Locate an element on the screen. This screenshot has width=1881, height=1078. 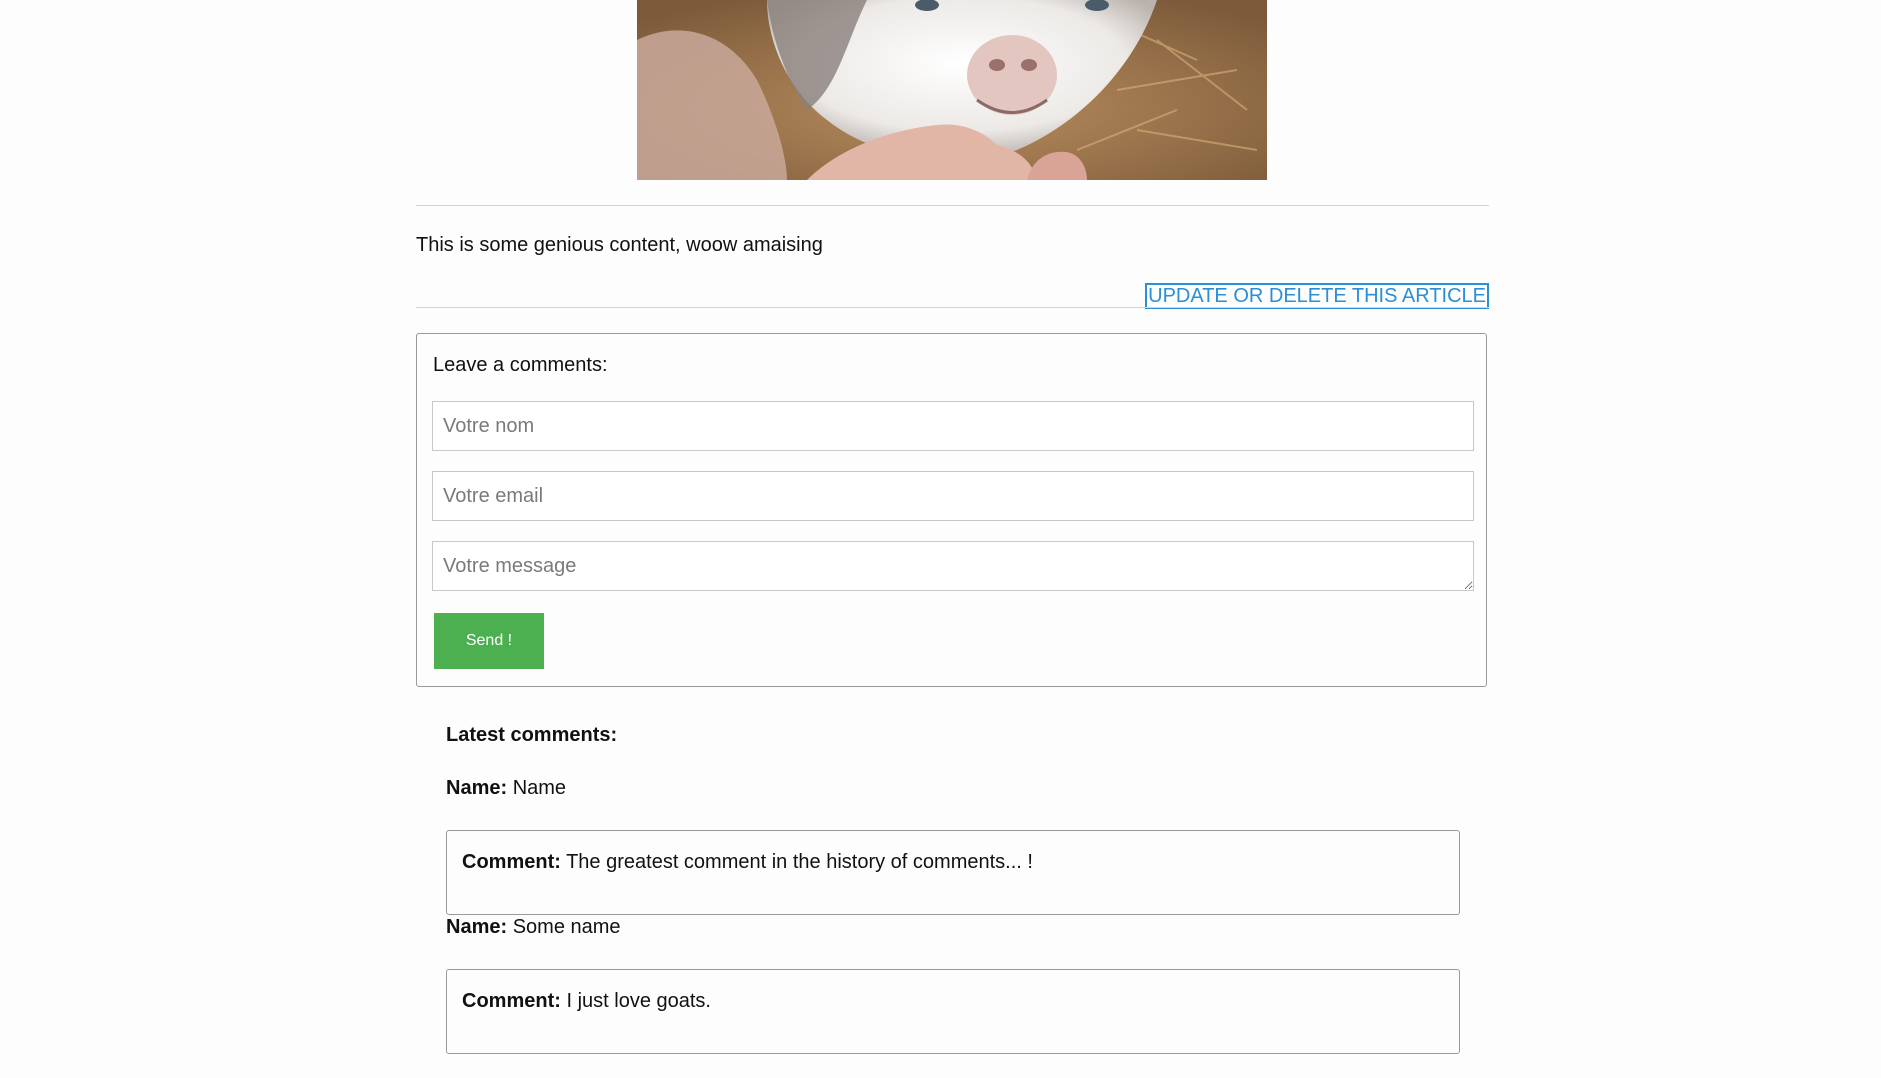
email-input is located at coordinates (953, 496).